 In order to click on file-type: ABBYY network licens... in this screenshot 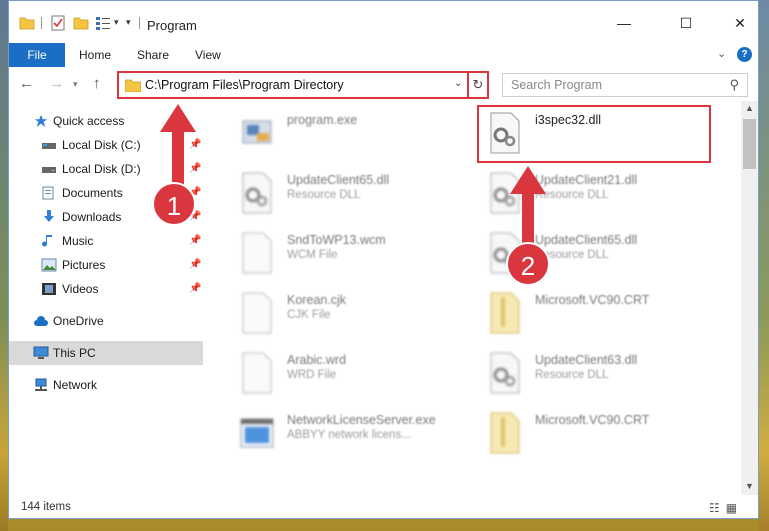, I will do `click(349, 435)`.